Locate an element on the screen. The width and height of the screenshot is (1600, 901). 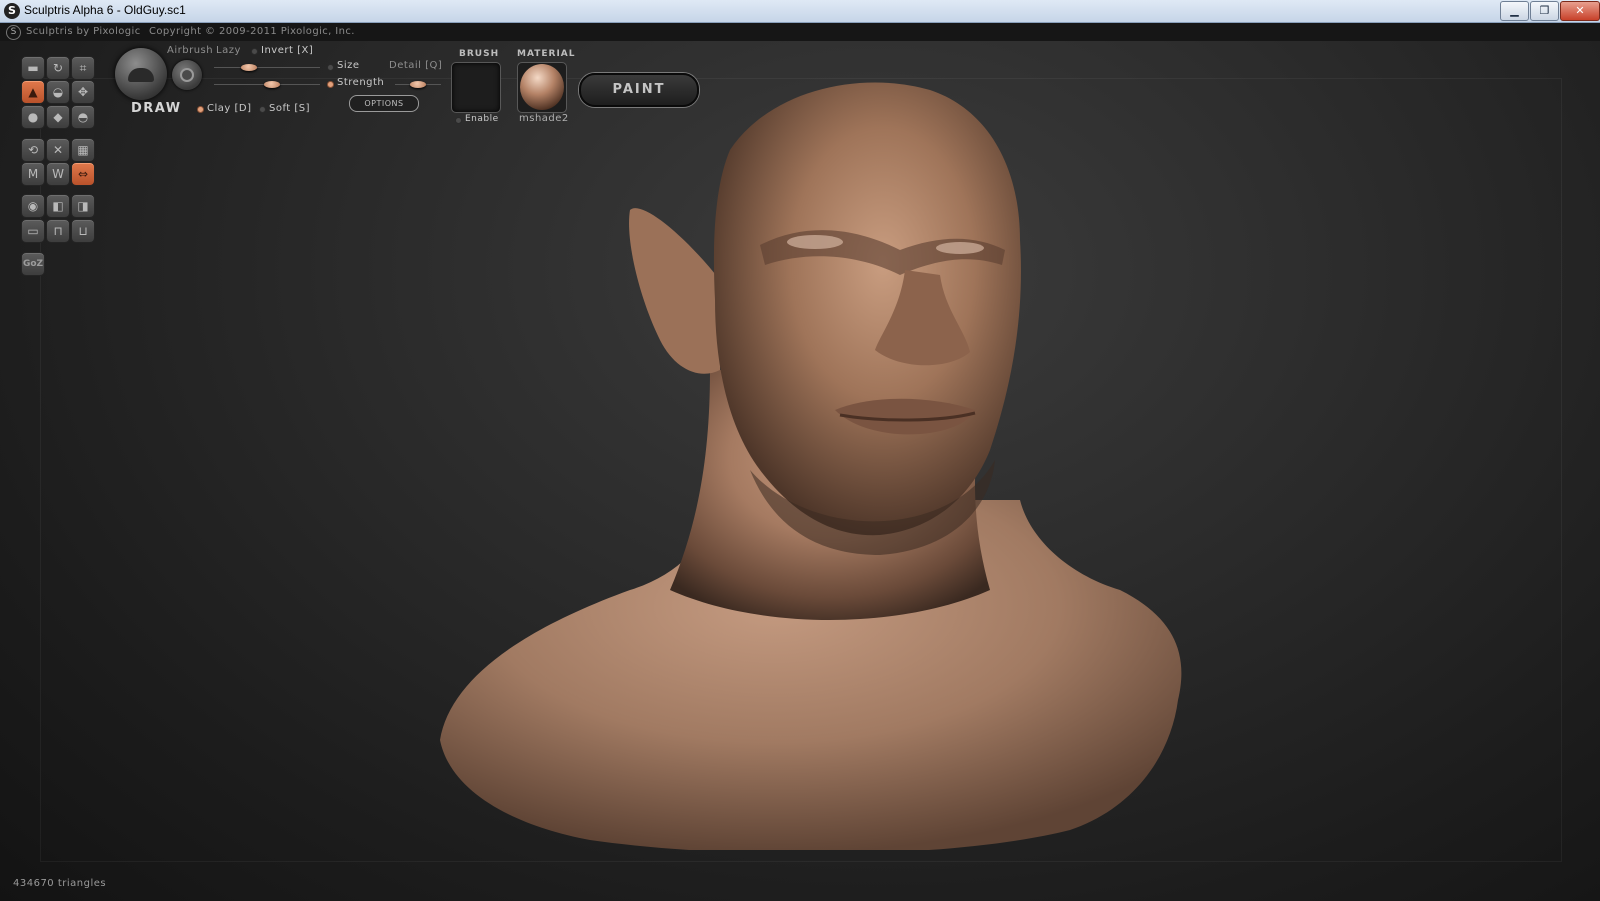
twist-icon: ⟲ is located at coordinates (33, 150).